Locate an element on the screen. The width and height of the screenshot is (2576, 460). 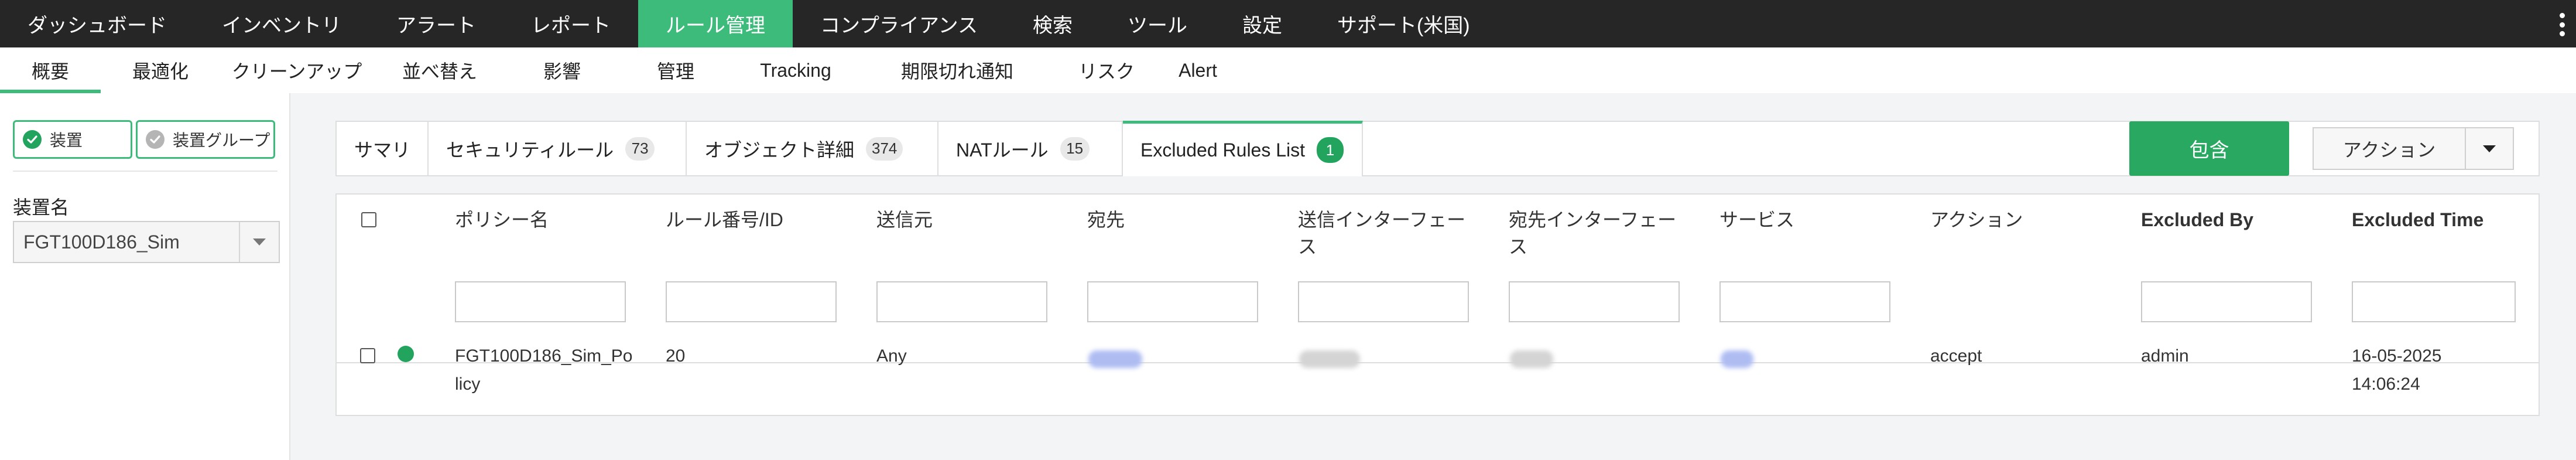
col-source-interface: 送信インターフェース is located at coordinates (1381, 233).